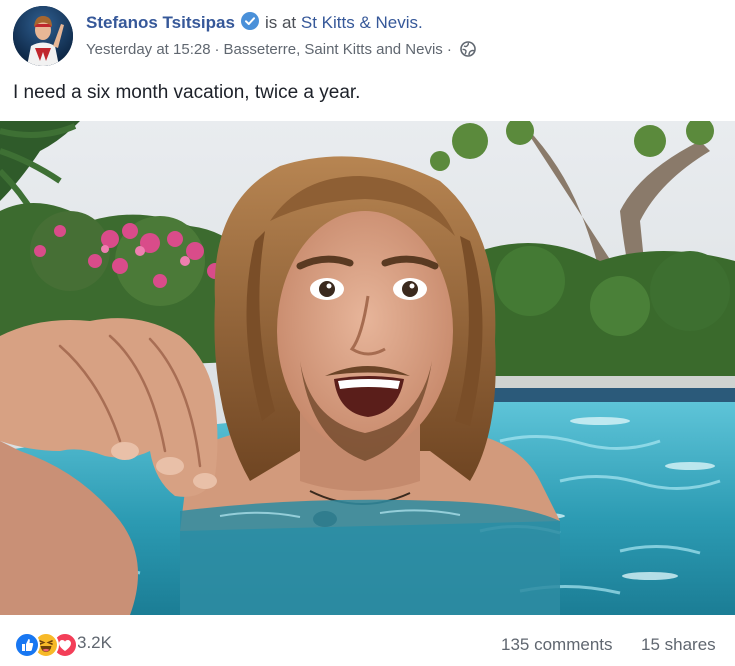 The height and width of the screenshot is (666, 735). I want to click on verified-badge-icon, so click(249, 21).